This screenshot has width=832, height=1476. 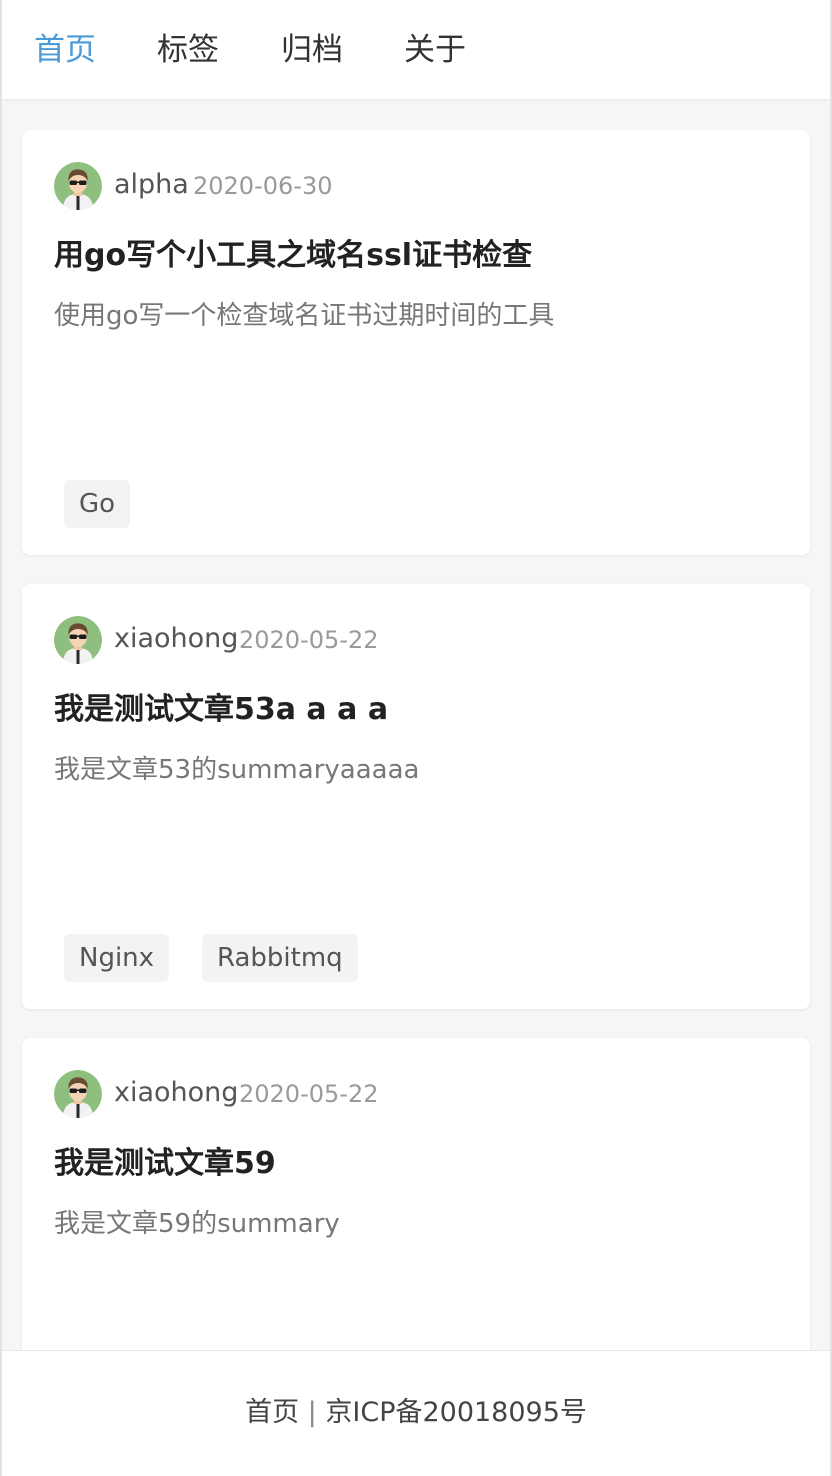 What do you see at coordinates (165, 1164) in the screenshot?
I see `post-title: 我是测试文章59` at bounding box center [165, 1164].